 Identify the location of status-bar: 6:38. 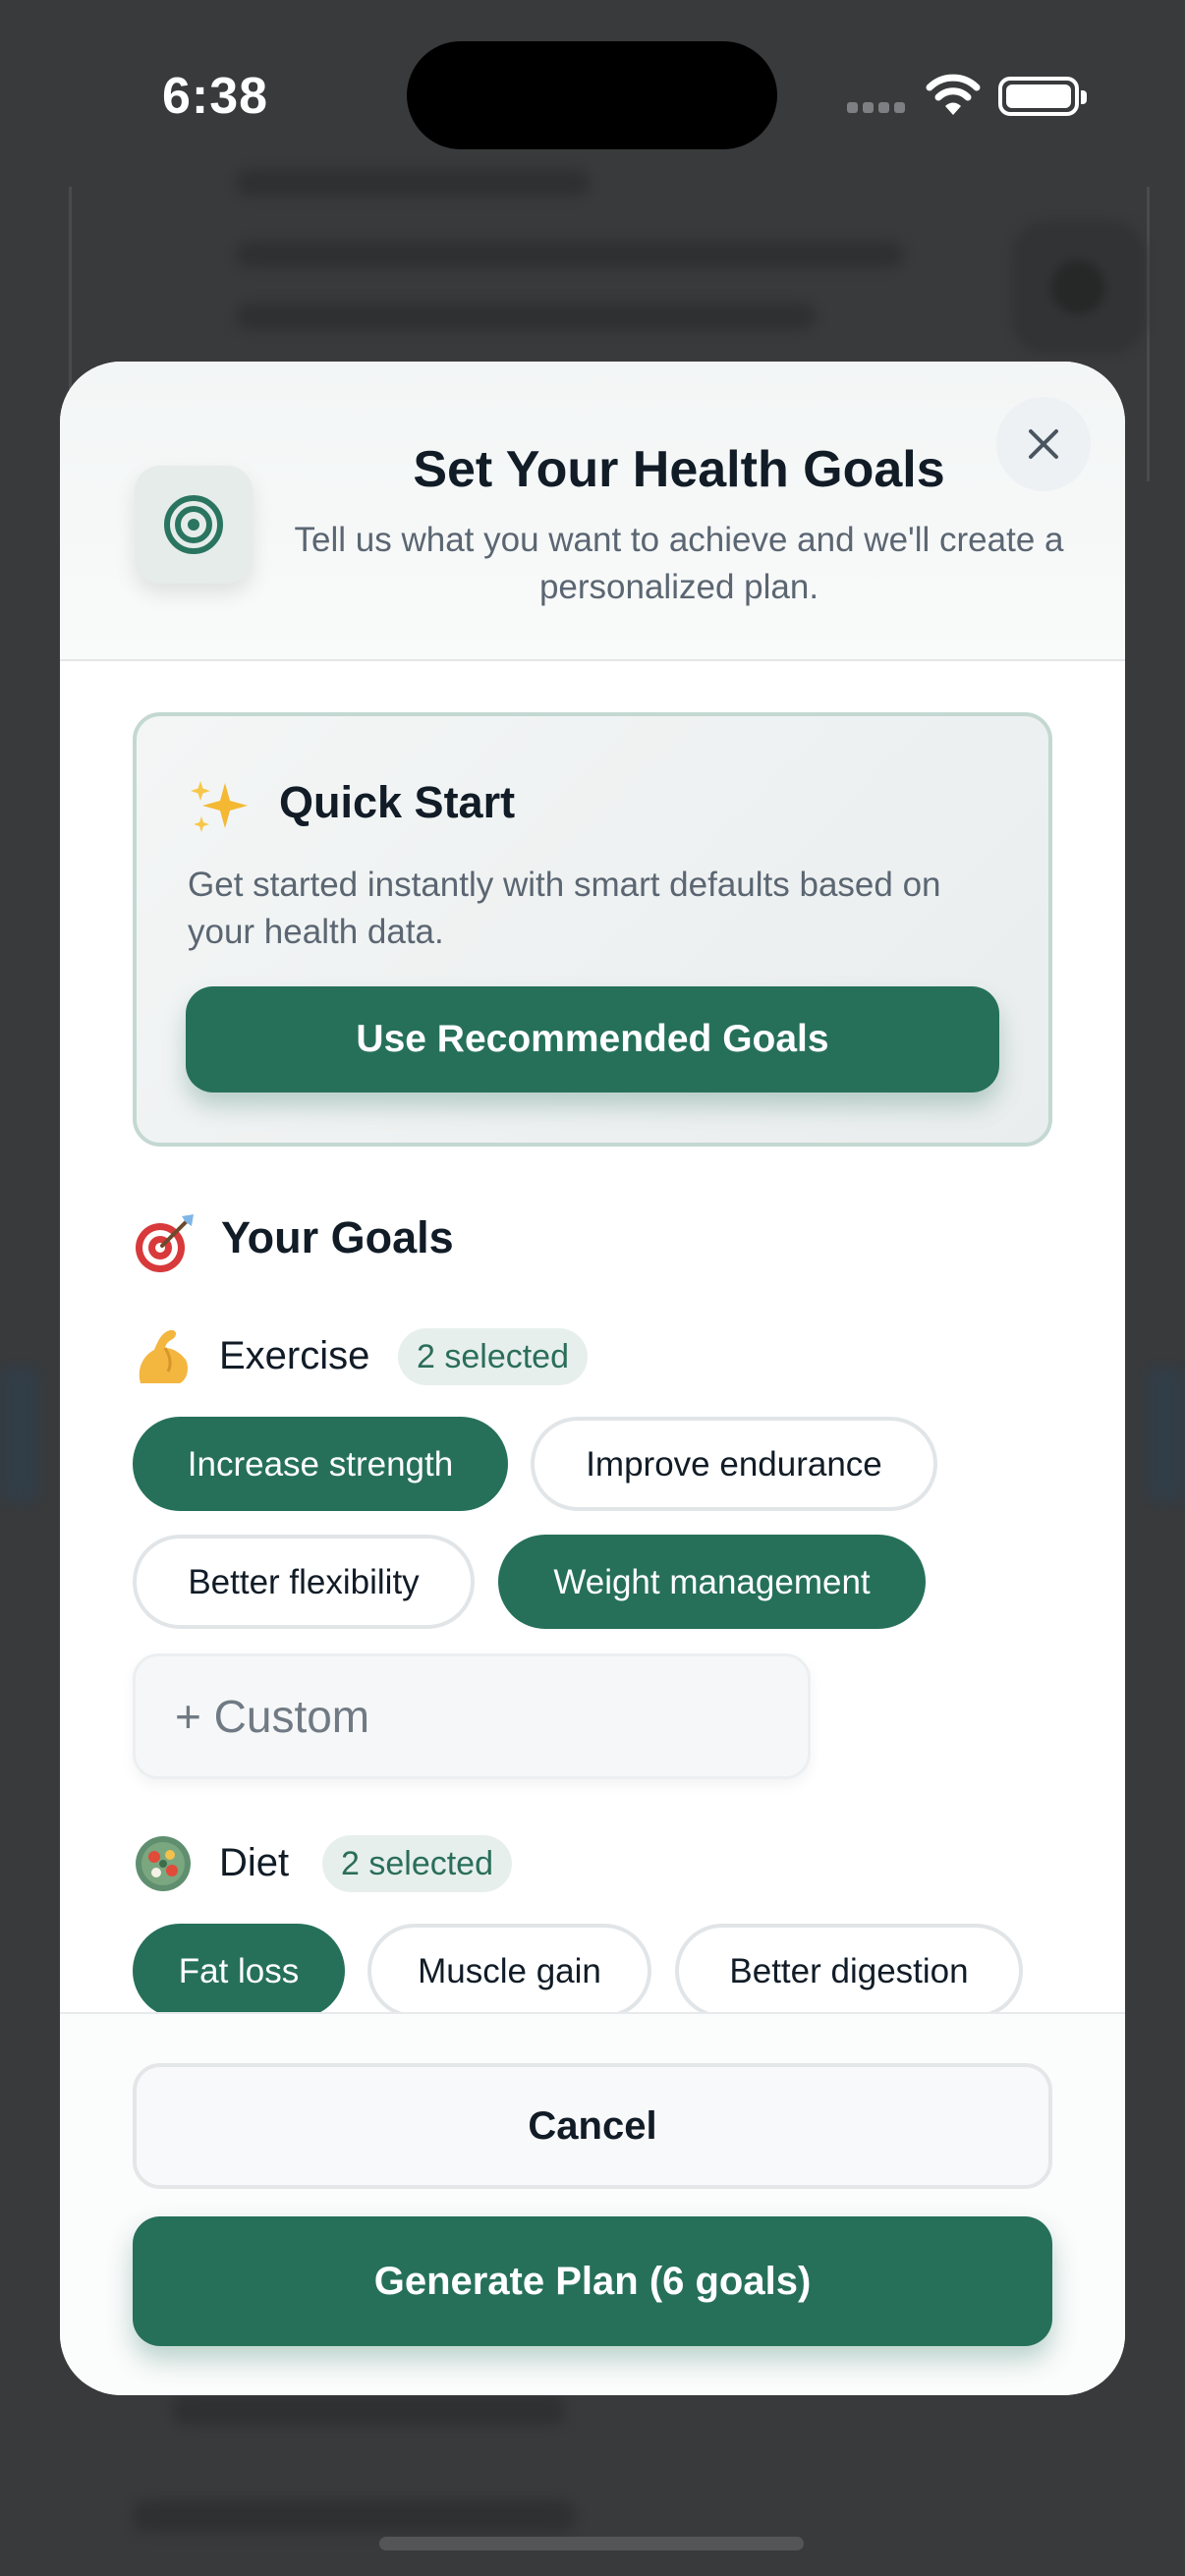
(592, 98).